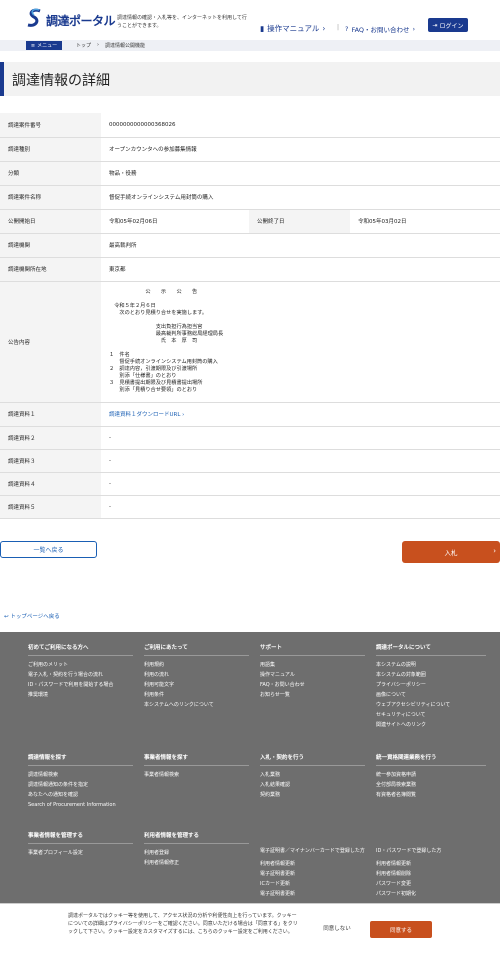 This screenshot has height=954, width=500. What do you see at coordinates (196, 775) in the screenshot?
I see `footer-link: 事業者情報検索` at bounding box center [196, 775].